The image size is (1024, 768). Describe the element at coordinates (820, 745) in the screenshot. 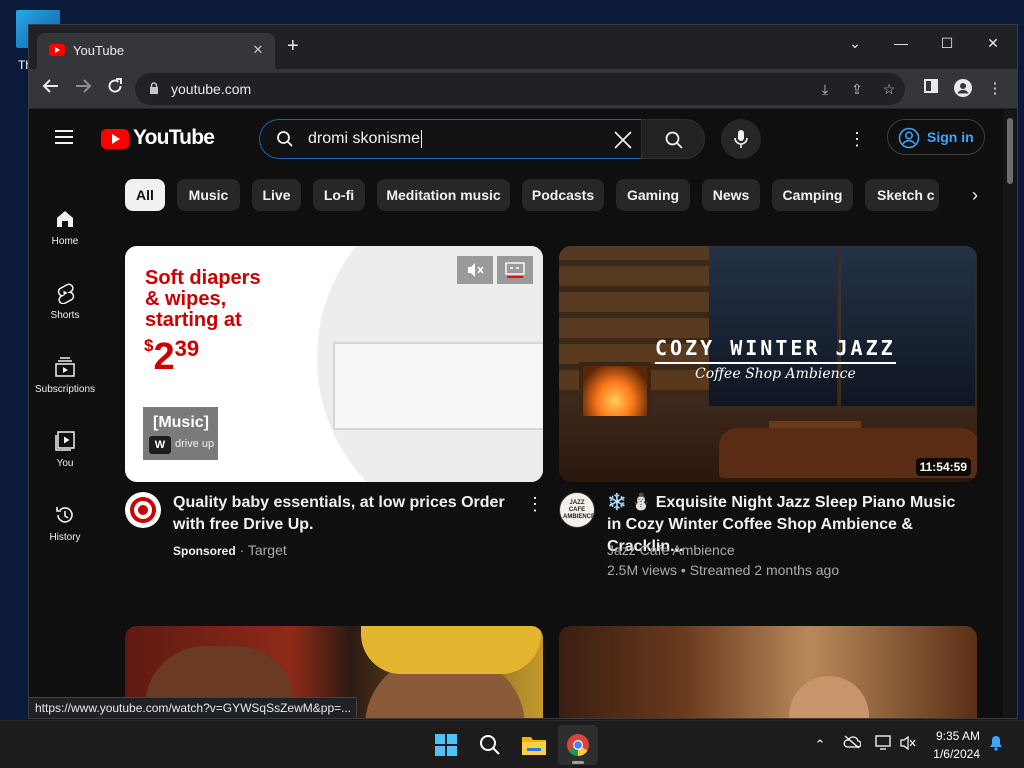

I see `show-hidden-icons-chevron-icon: ⌃` at that location.